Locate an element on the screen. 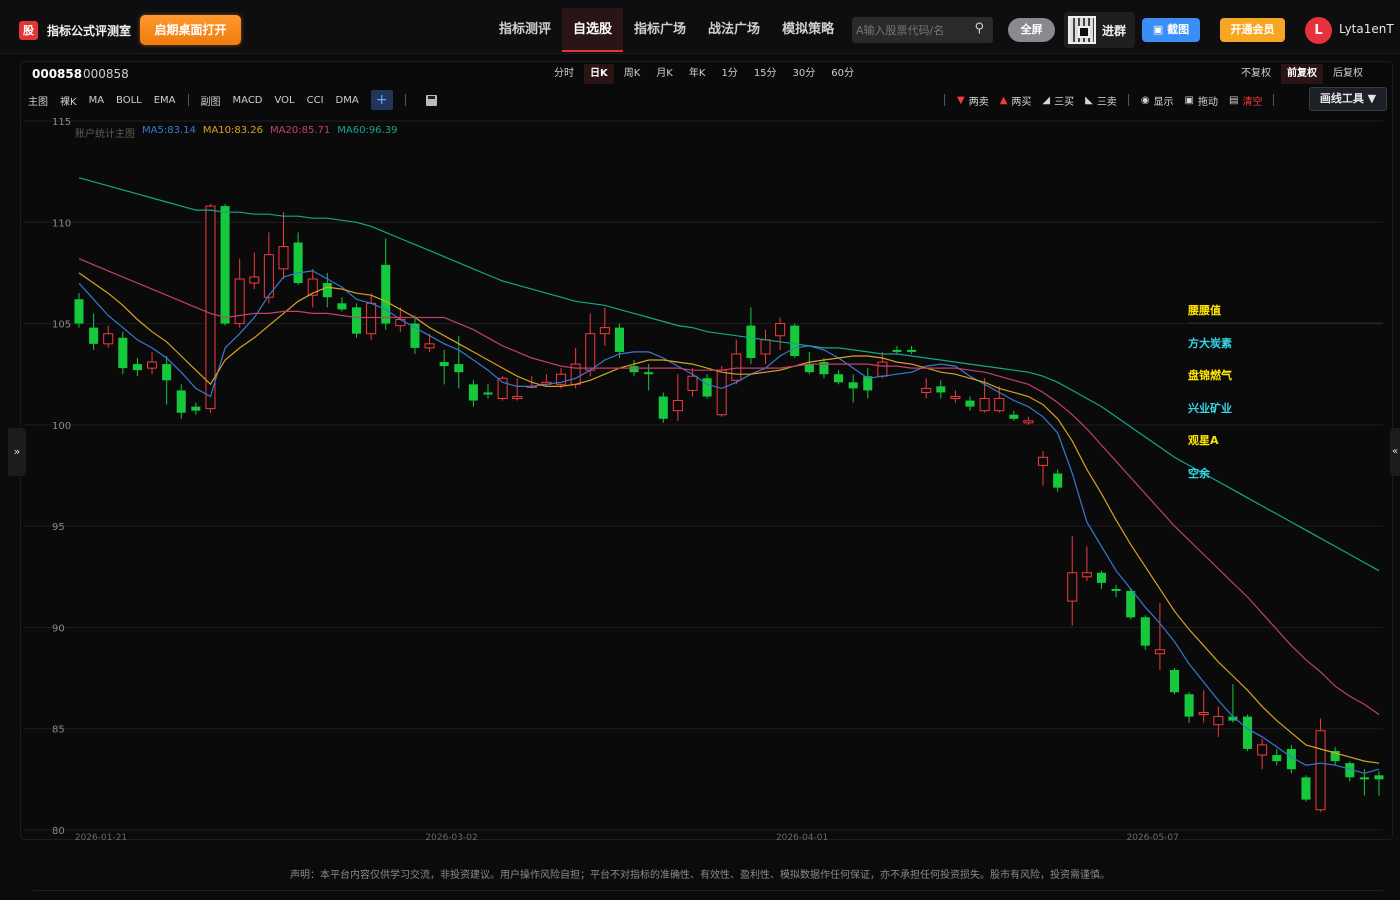  x-tick-label: 2026-03-02 is located at coordinates (451, 838).